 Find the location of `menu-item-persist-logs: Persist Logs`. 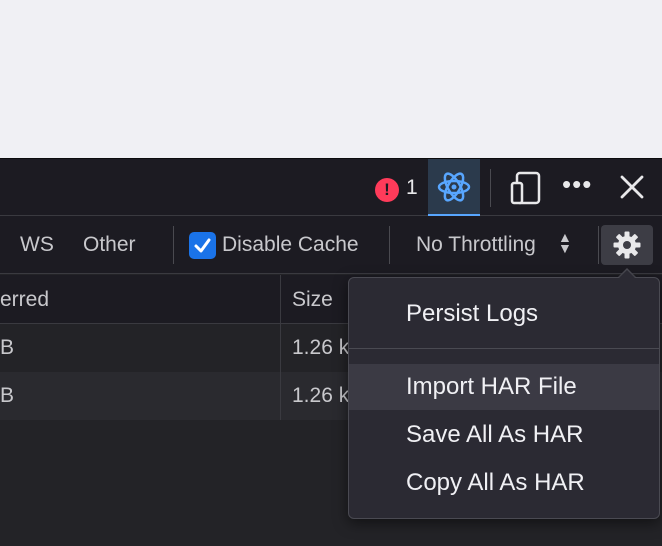

menu-item-persist-logs: Persist Logs is located at coordinates (504, 314).